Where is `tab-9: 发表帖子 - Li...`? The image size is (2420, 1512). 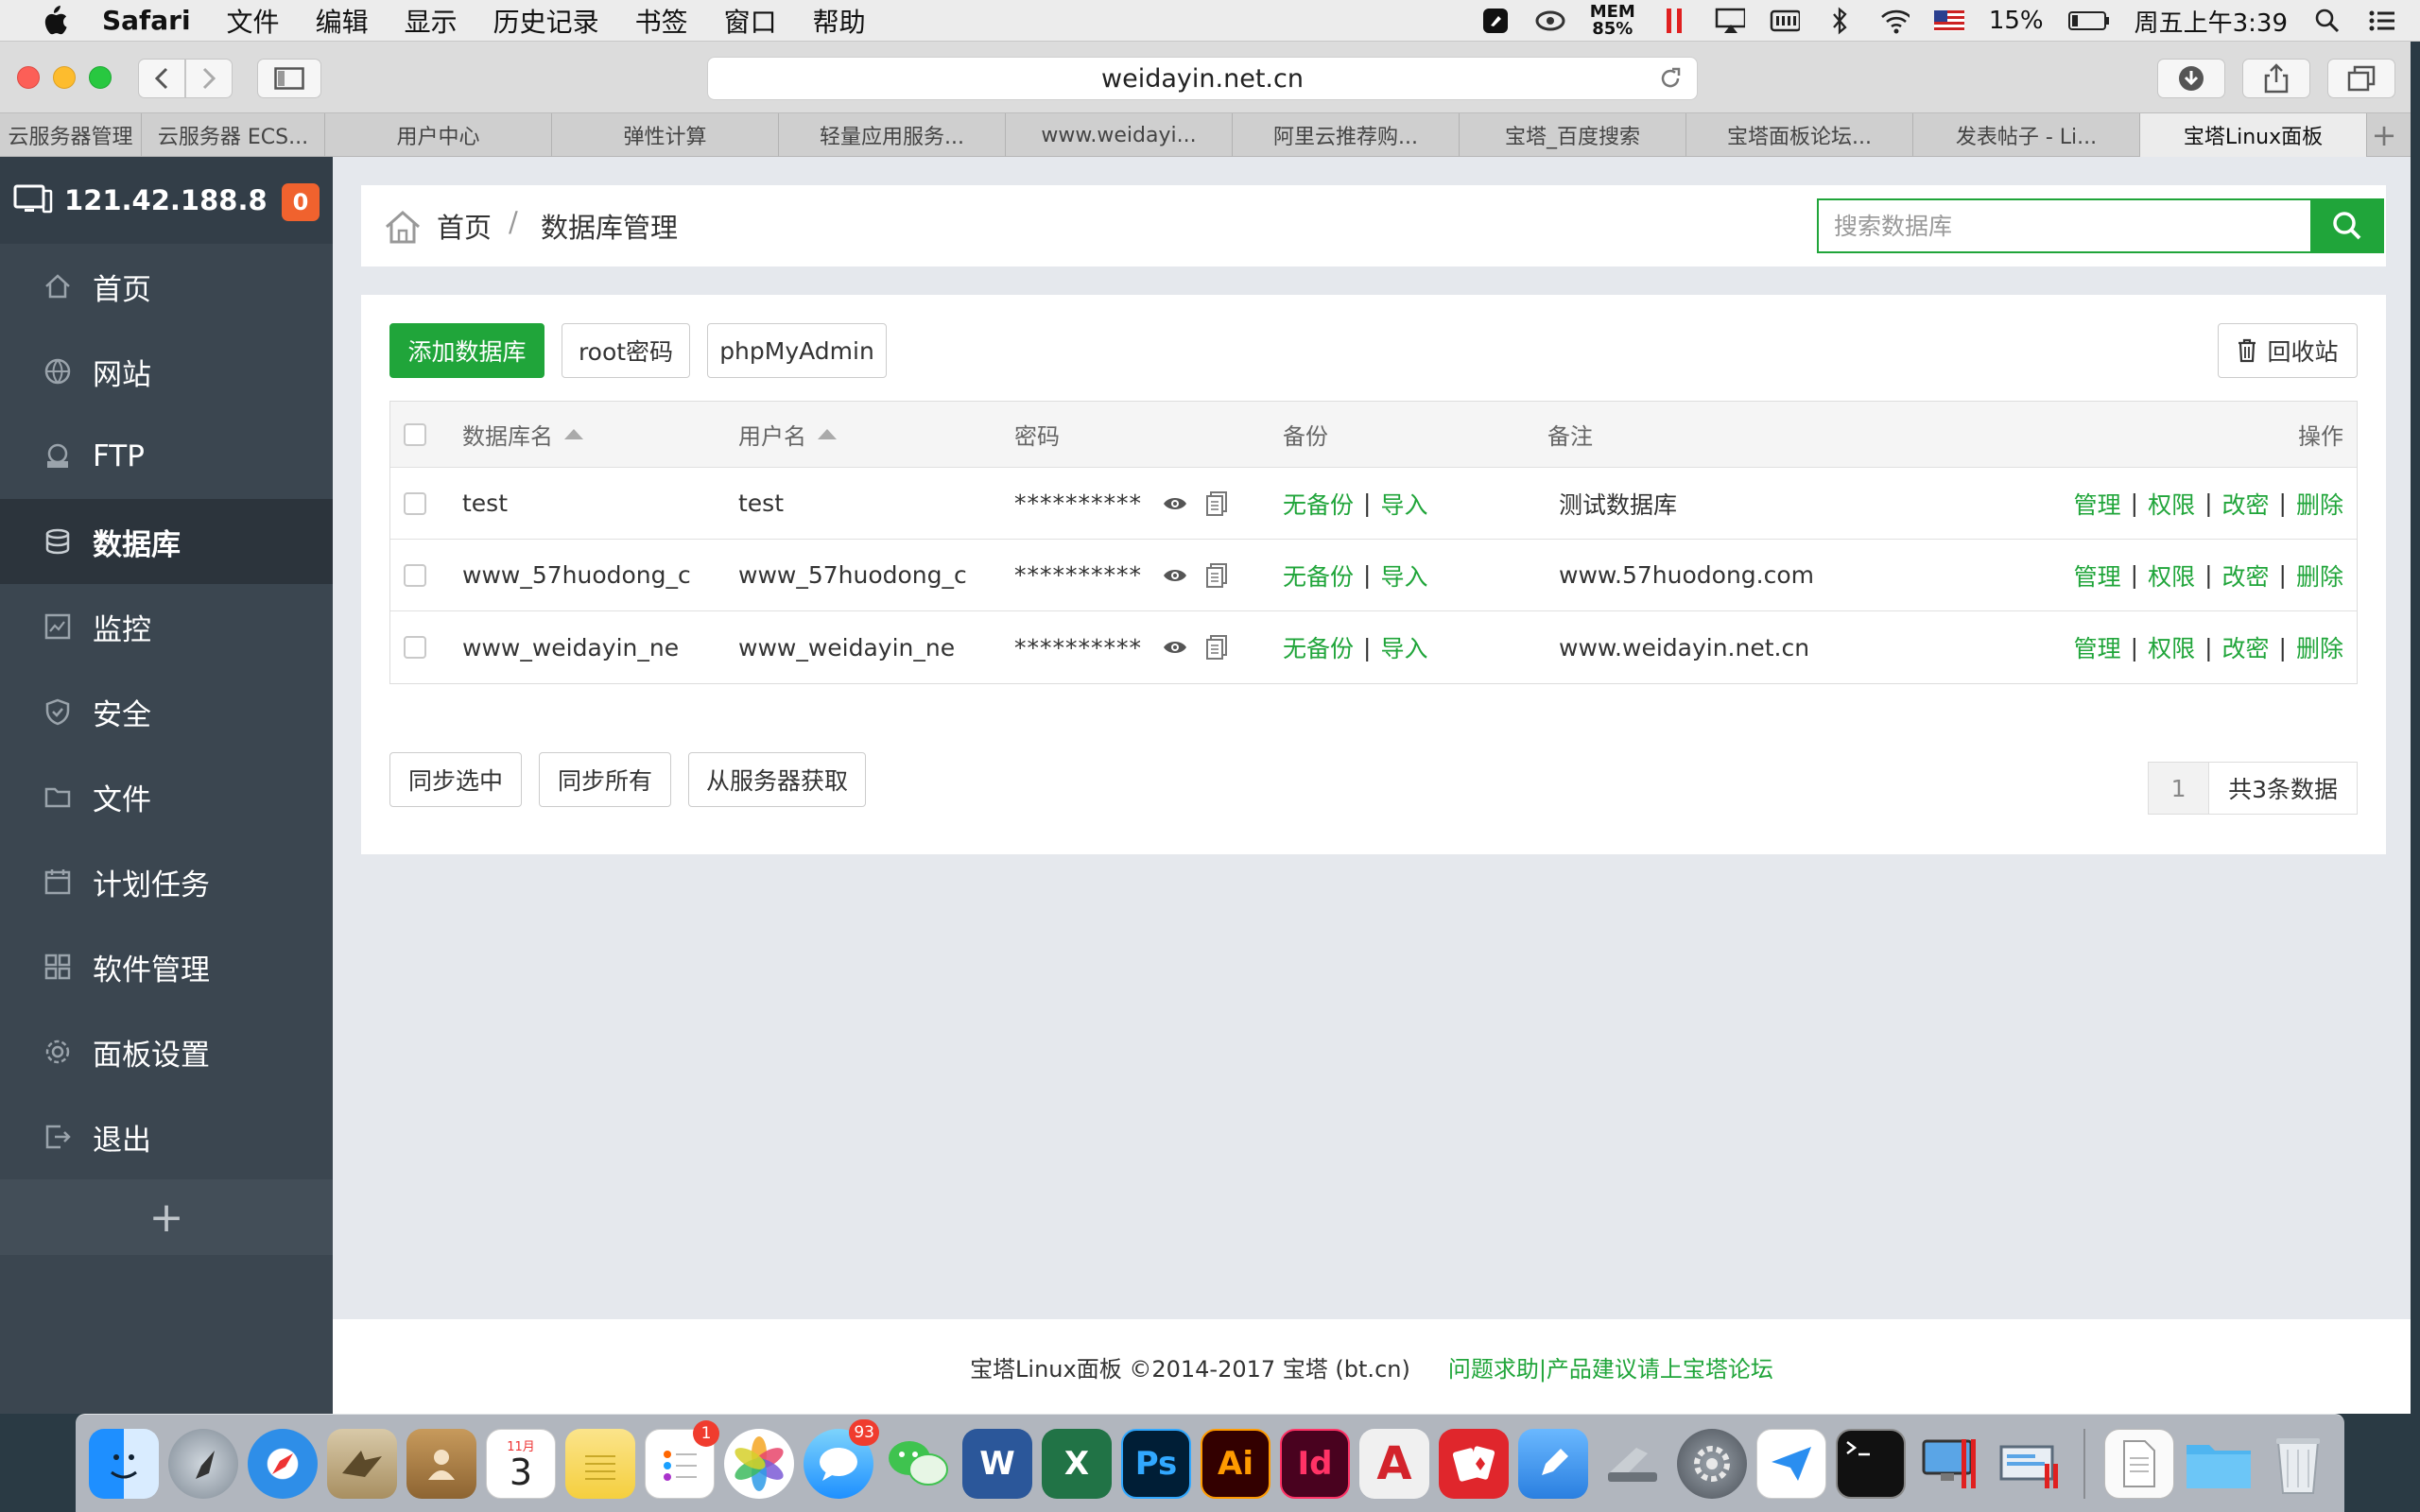 tab-9: 发表帖子 - Li... is located at coordinates (2026, 135).